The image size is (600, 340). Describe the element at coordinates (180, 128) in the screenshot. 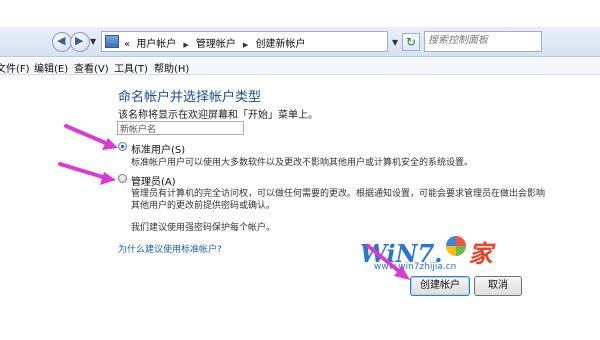

I see `account-name-field` at that location.